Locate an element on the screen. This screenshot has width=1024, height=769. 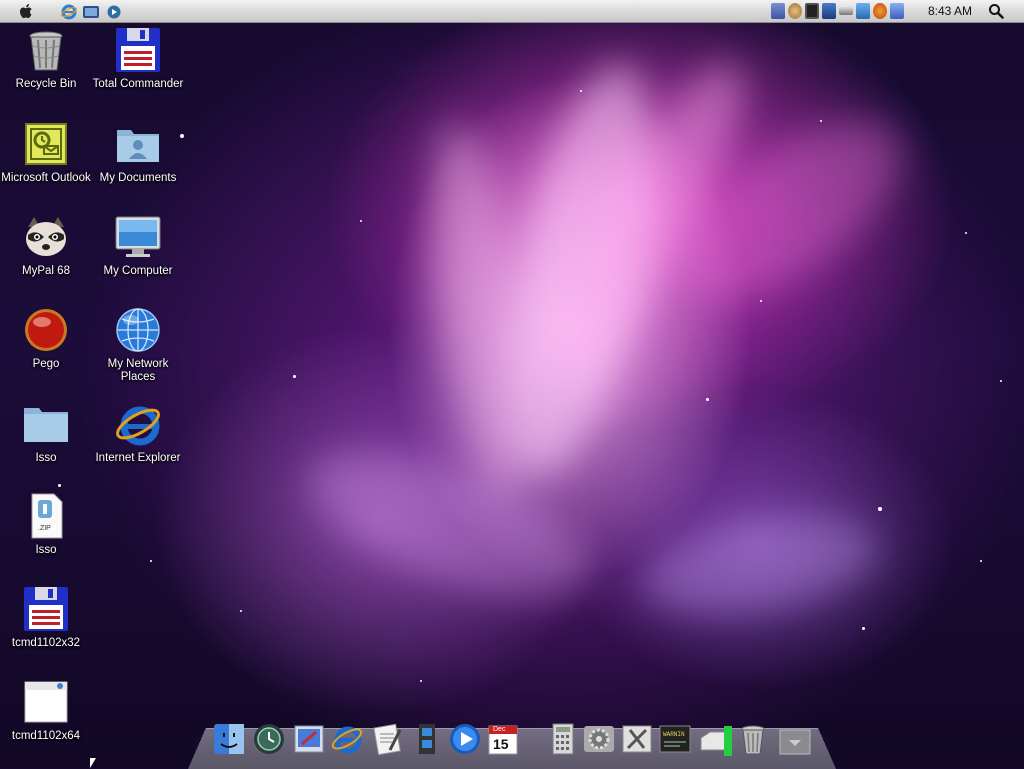
calendar-icon: Dec 15 is located at coordinates (503, 740).